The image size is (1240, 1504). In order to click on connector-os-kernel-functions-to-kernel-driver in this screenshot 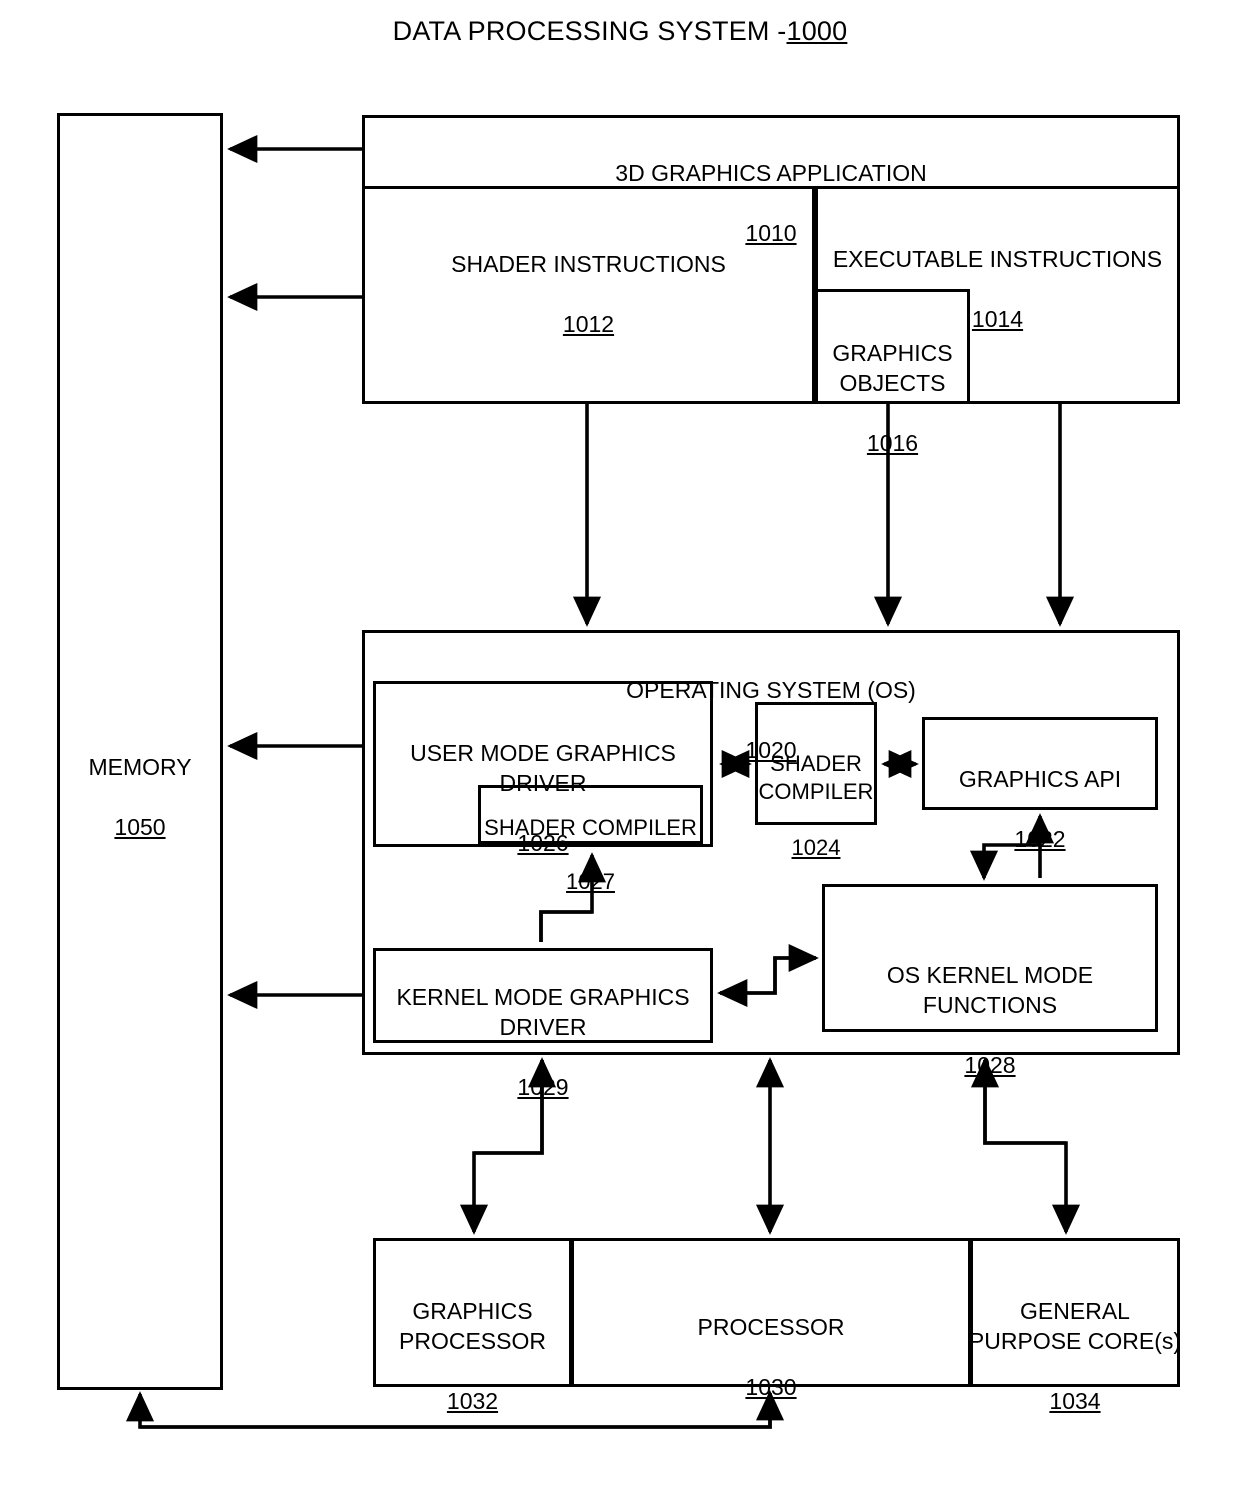, I will do `click(766, 982)`.